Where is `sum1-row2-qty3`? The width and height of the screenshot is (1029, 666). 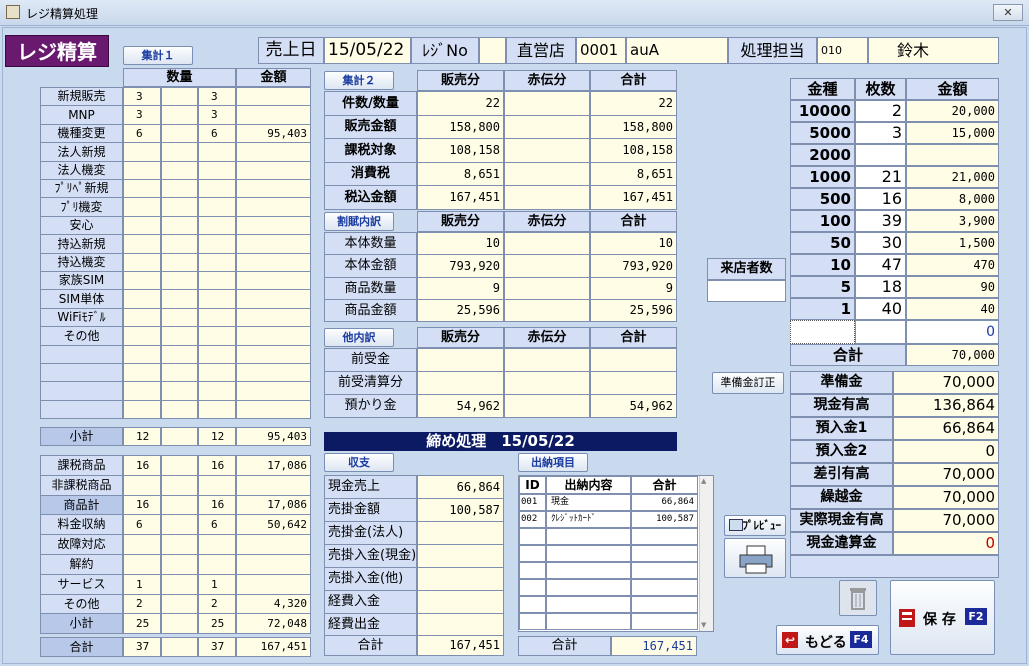 sum1-row2-qty3 is located at coordinates (217, 544).